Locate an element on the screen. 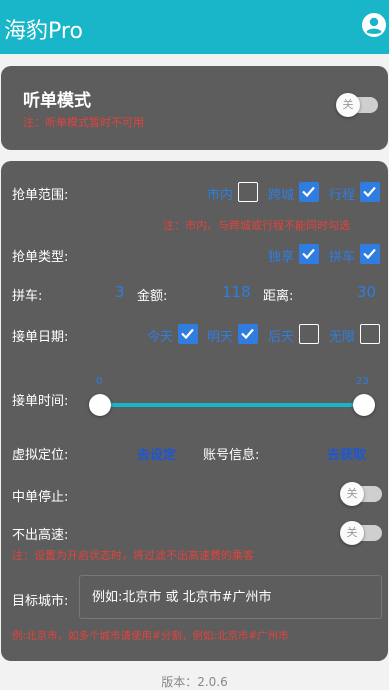  app-bar: 海豹Pro is located at coordinates (194, 27).